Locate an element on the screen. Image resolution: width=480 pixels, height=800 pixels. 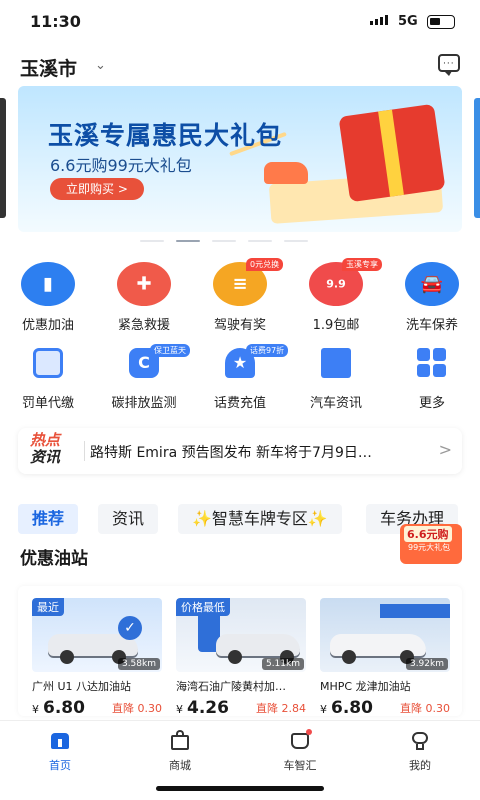
service-grid-row2: 罚单代缴 保卫蓝天 C 碳排放监测 话费97折 ★ 话费充值 汽车资讯 更多 is located at coordinates (240, 377).